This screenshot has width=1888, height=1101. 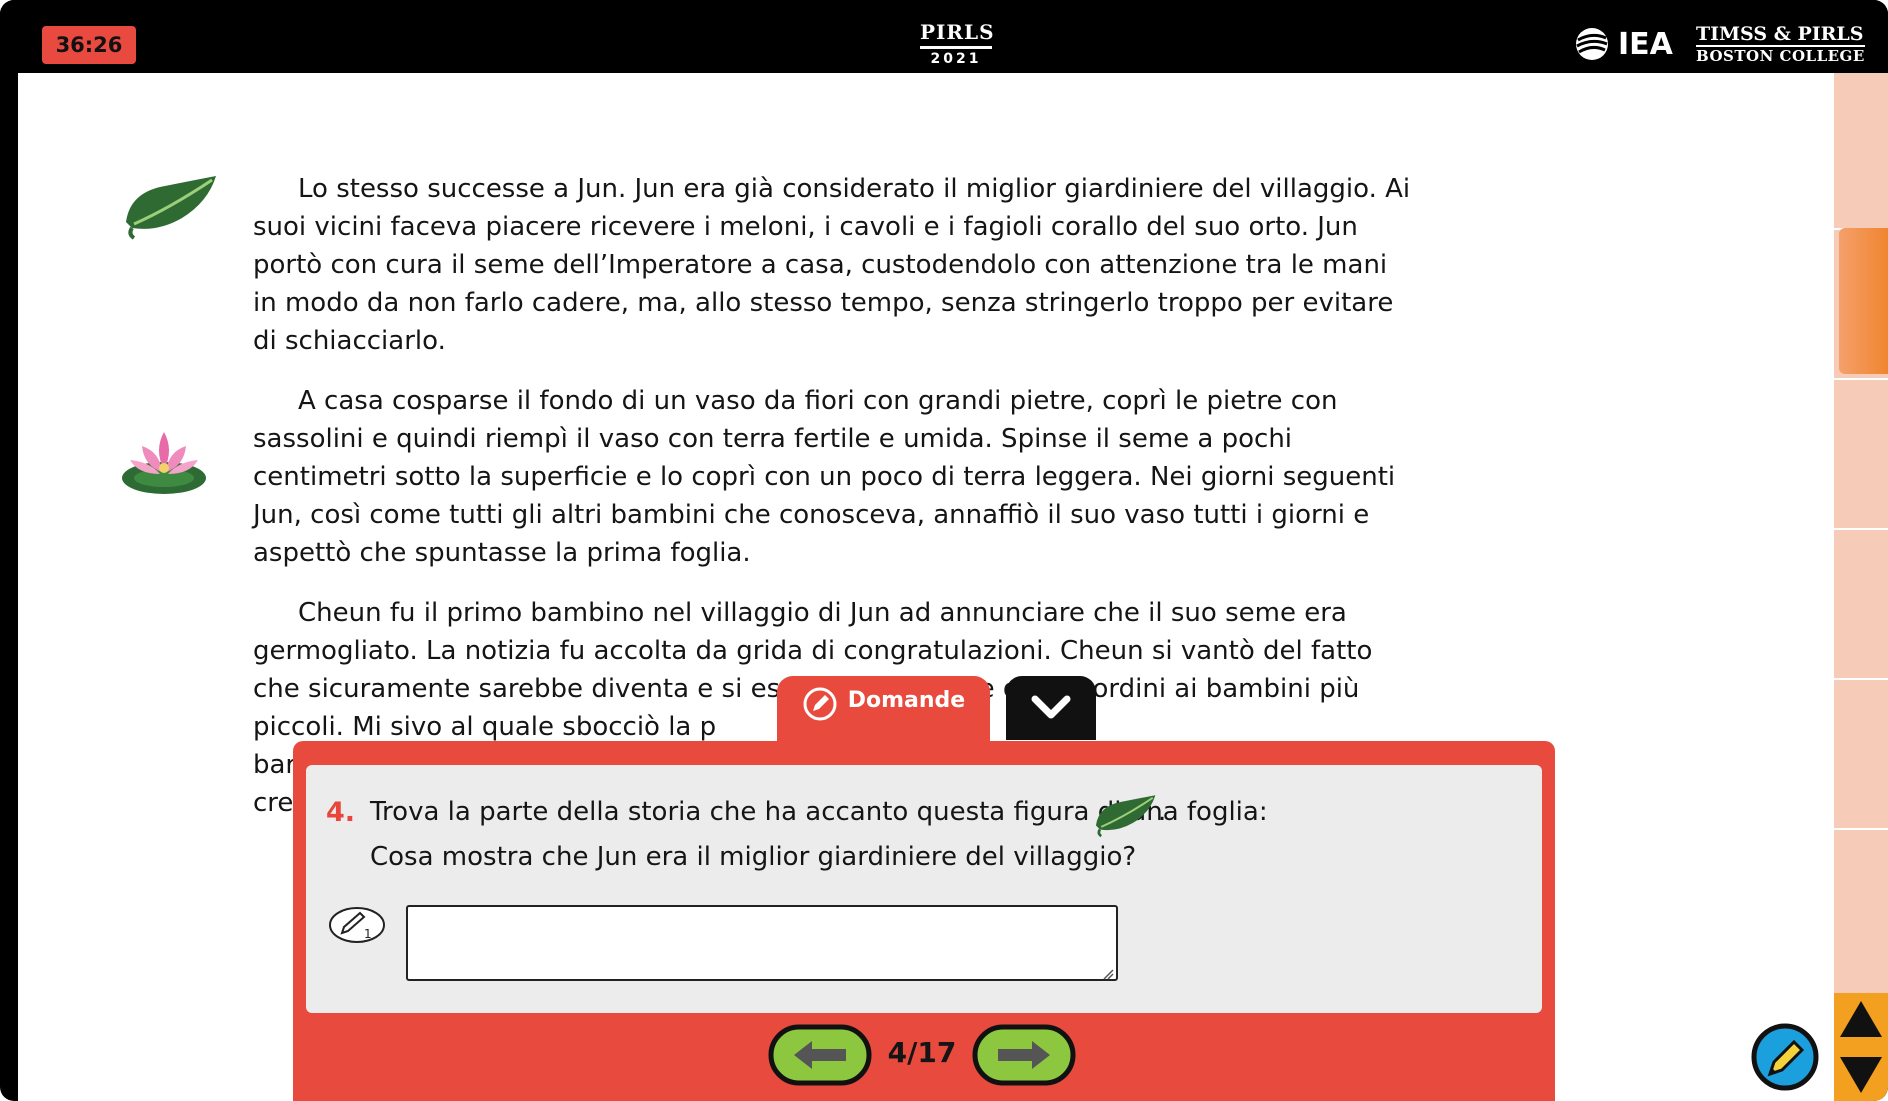 I want to click on pirls-logo-title: PIRLS, so click(x=957, y=32).